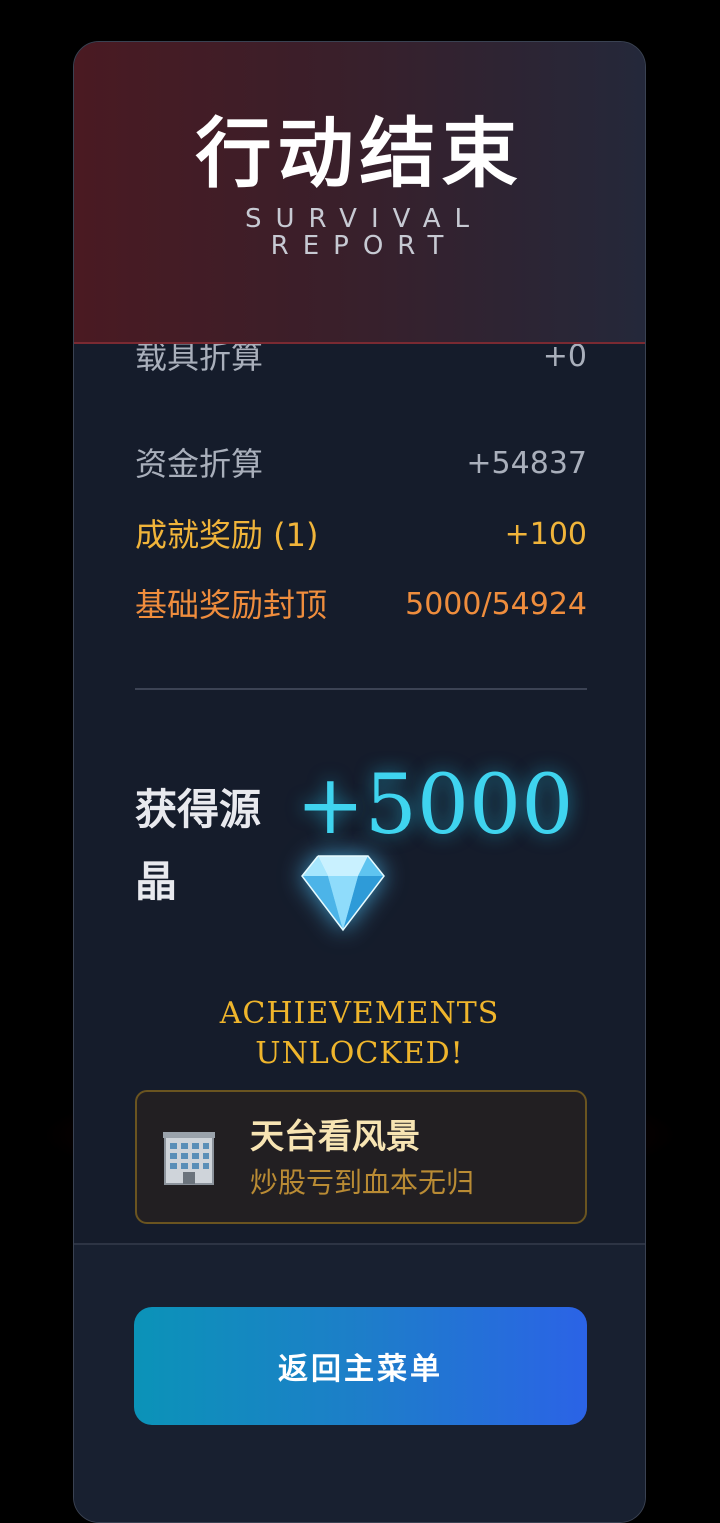 The width and height of the screenshot is (720, 1523). I want to click on stat-value: +100, so click(545, 534).